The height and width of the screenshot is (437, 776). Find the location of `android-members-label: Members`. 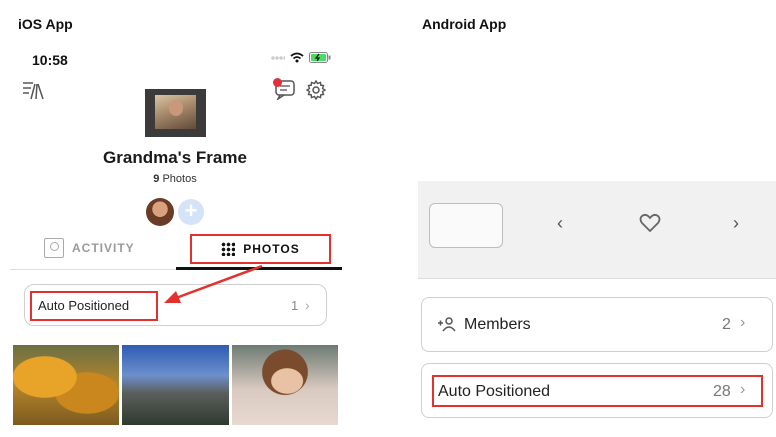

android-members-label: Members is located at coordinates (497, 324).